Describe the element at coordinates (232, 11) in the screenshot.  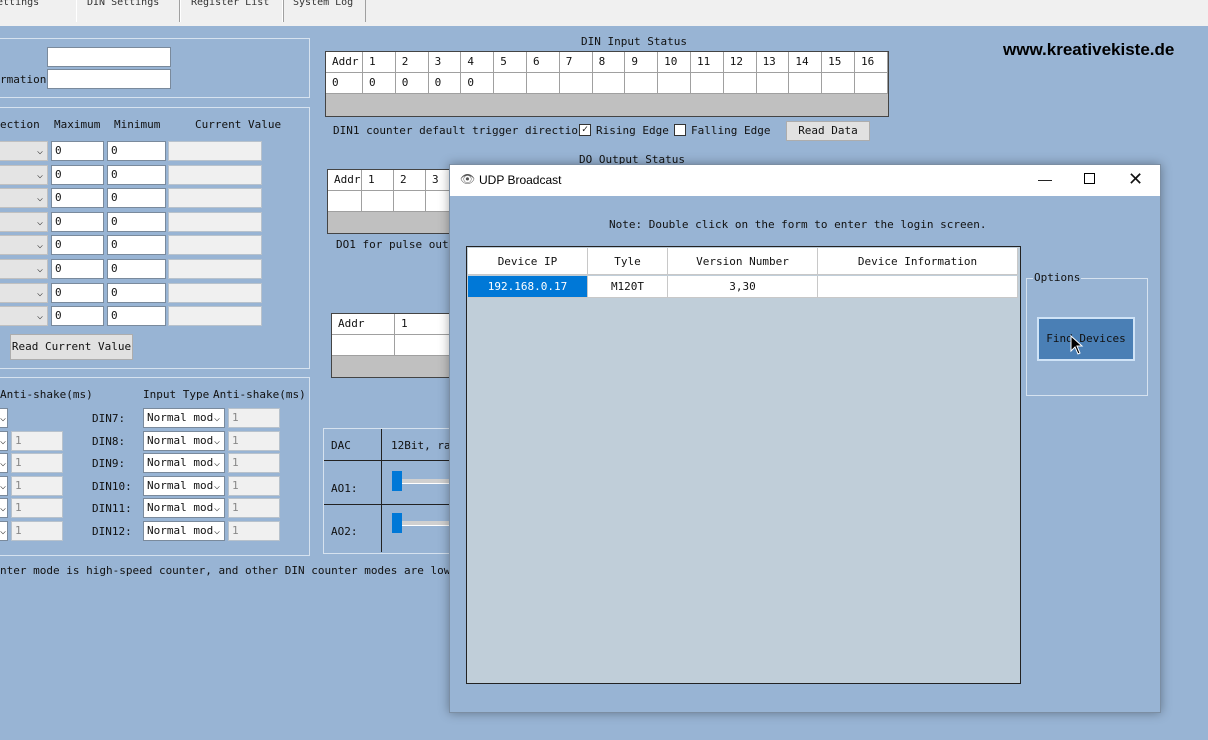
I see `tab-register-list: Register List` at that location.